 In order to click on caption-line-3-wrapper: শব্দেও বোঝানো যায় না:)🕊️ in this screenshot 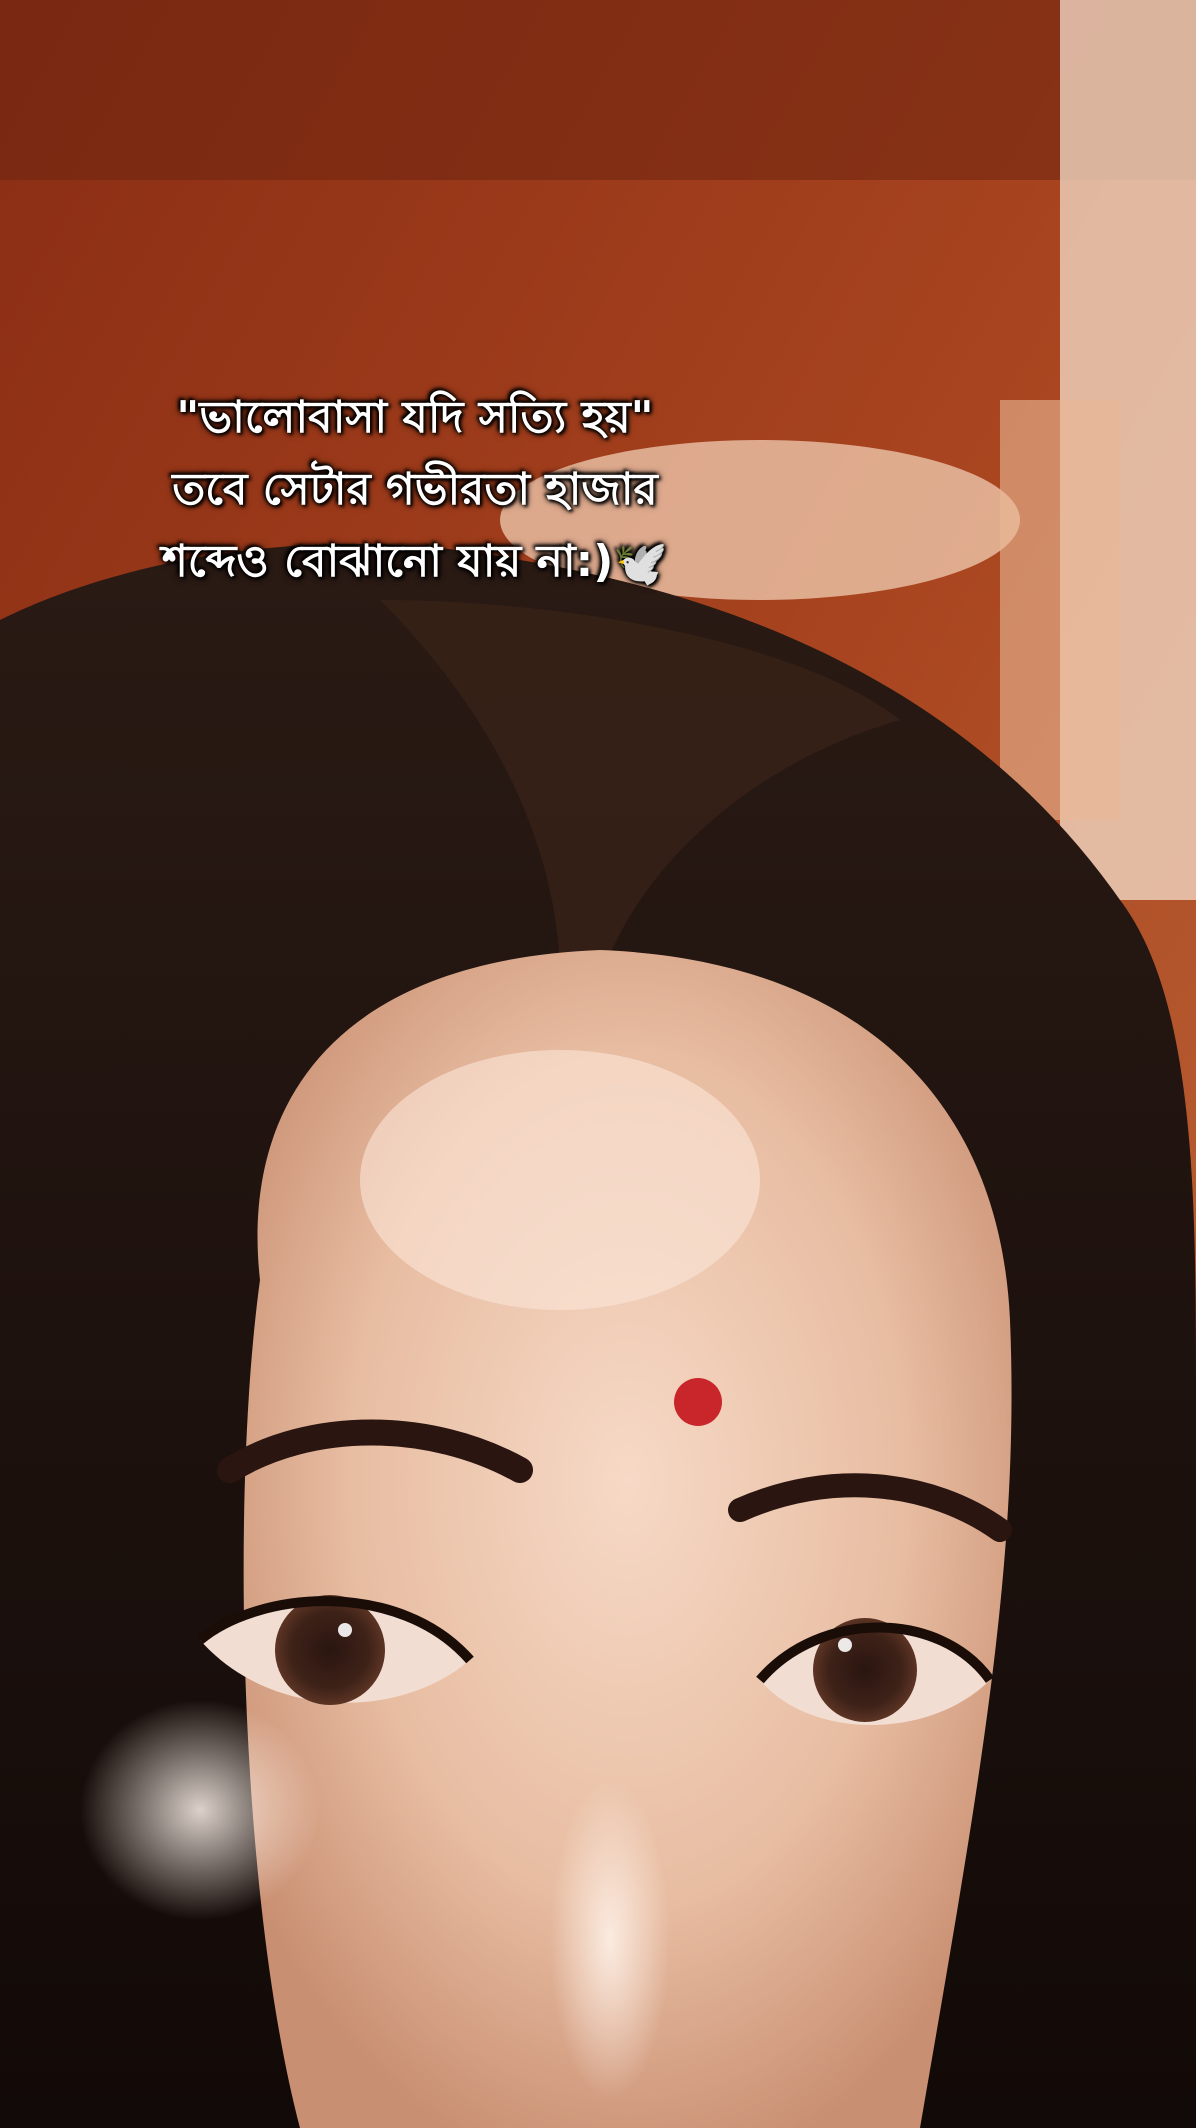, I will do `click(415, 562)`.